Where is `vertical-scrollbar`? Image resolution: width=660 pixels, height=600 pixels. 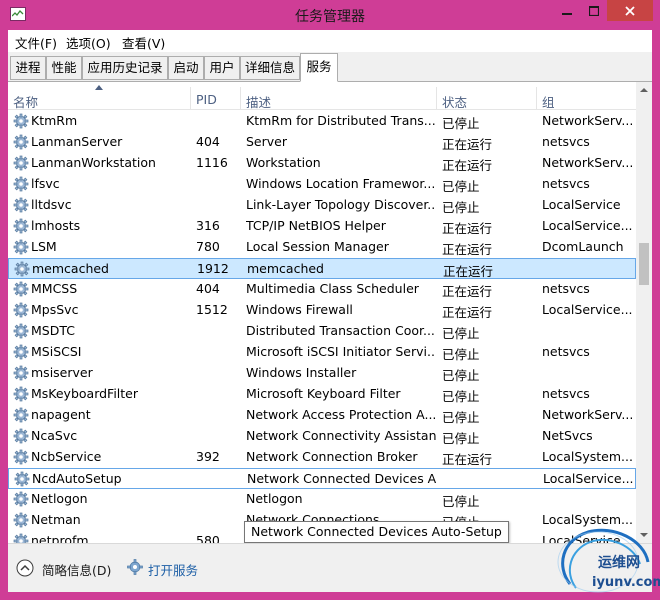
vertical-scrollbar is located at coordinates (644, 312).